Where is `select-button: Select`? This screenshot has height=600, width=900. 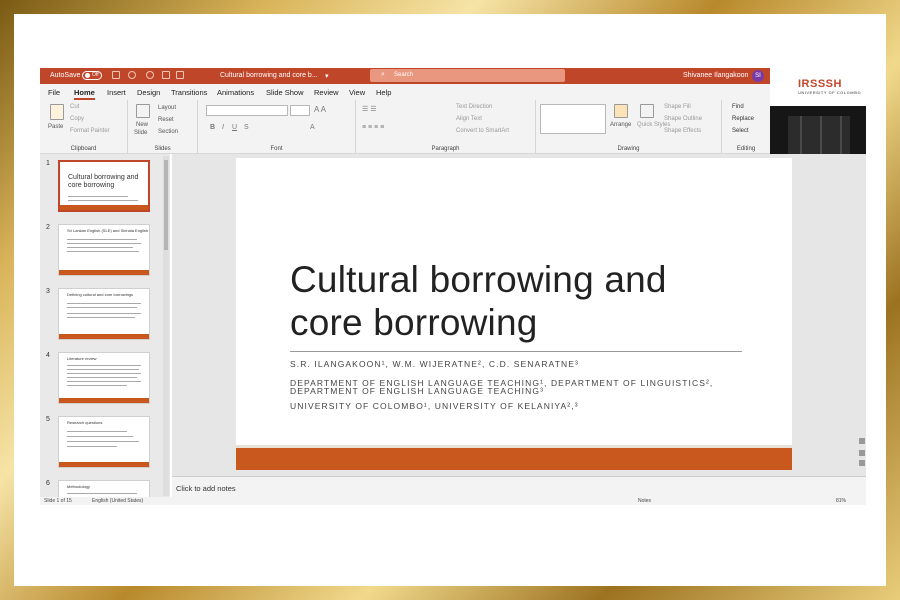 select-button: Select is located at coordinates (740, 131).